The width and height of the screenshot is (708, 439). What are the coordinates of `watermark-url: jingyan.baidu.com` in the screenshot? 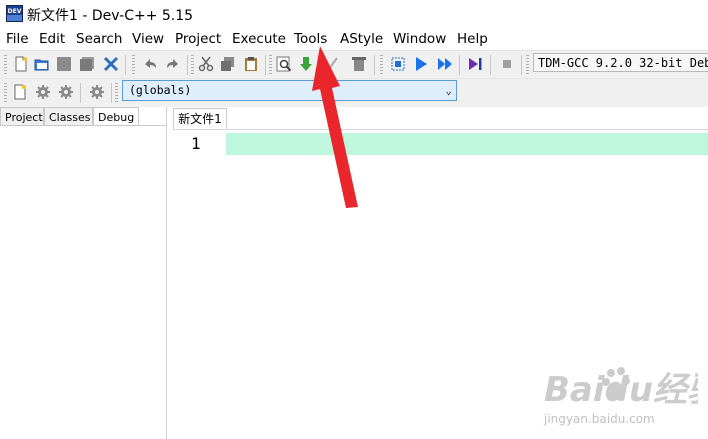 It's located at (599, 419).